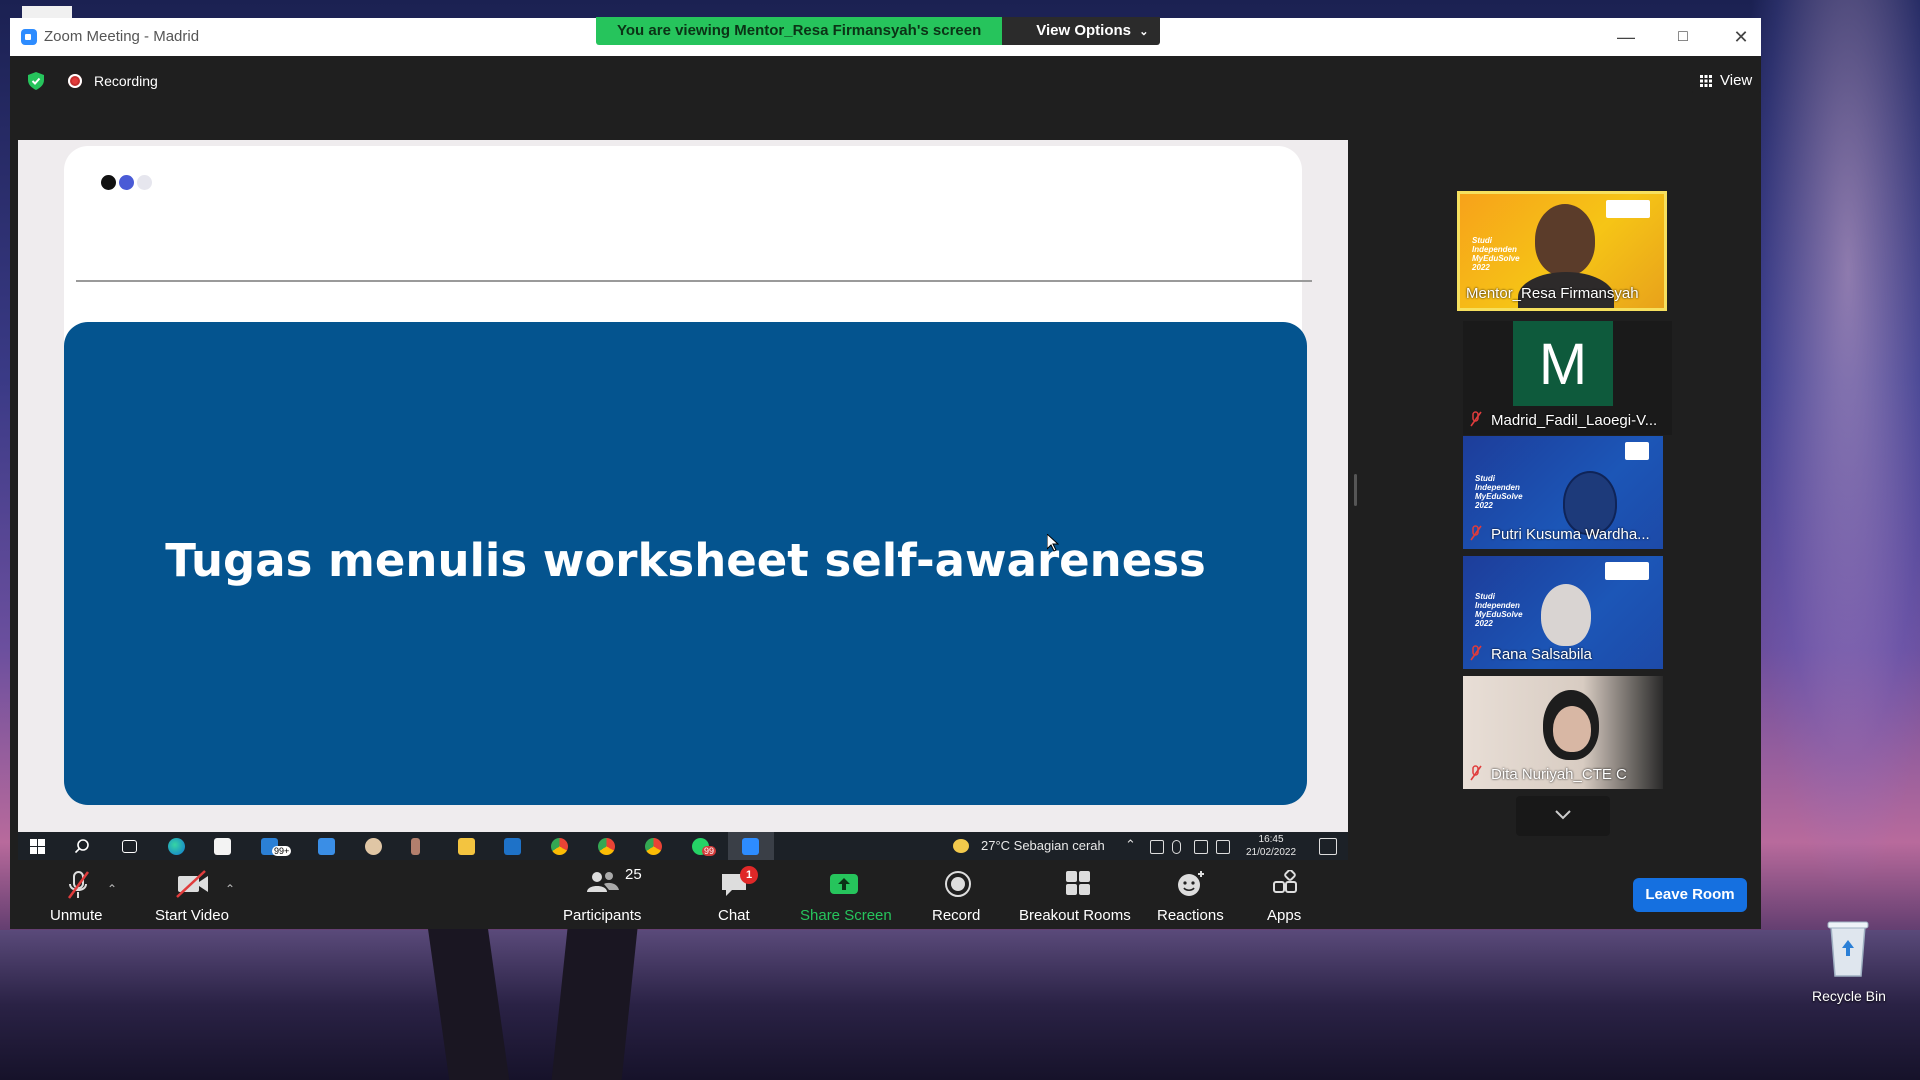 Image resolution: width=1920 pixels, height=1080 pixels. Describe the element at coordinates (603, 882) in the screenshot. I see `participants-icon` at that location.